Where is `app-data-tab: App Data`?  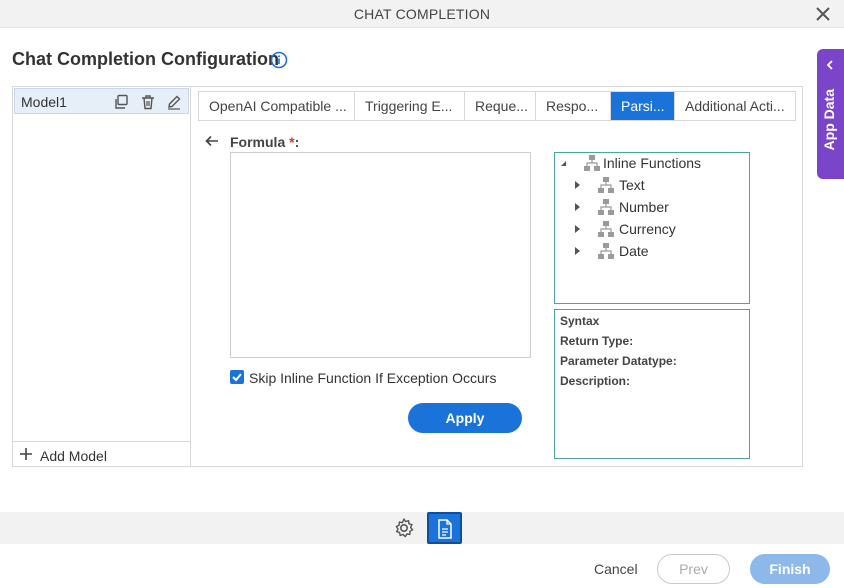
app-data-tab: App Data is located at coordinates (830, 114).